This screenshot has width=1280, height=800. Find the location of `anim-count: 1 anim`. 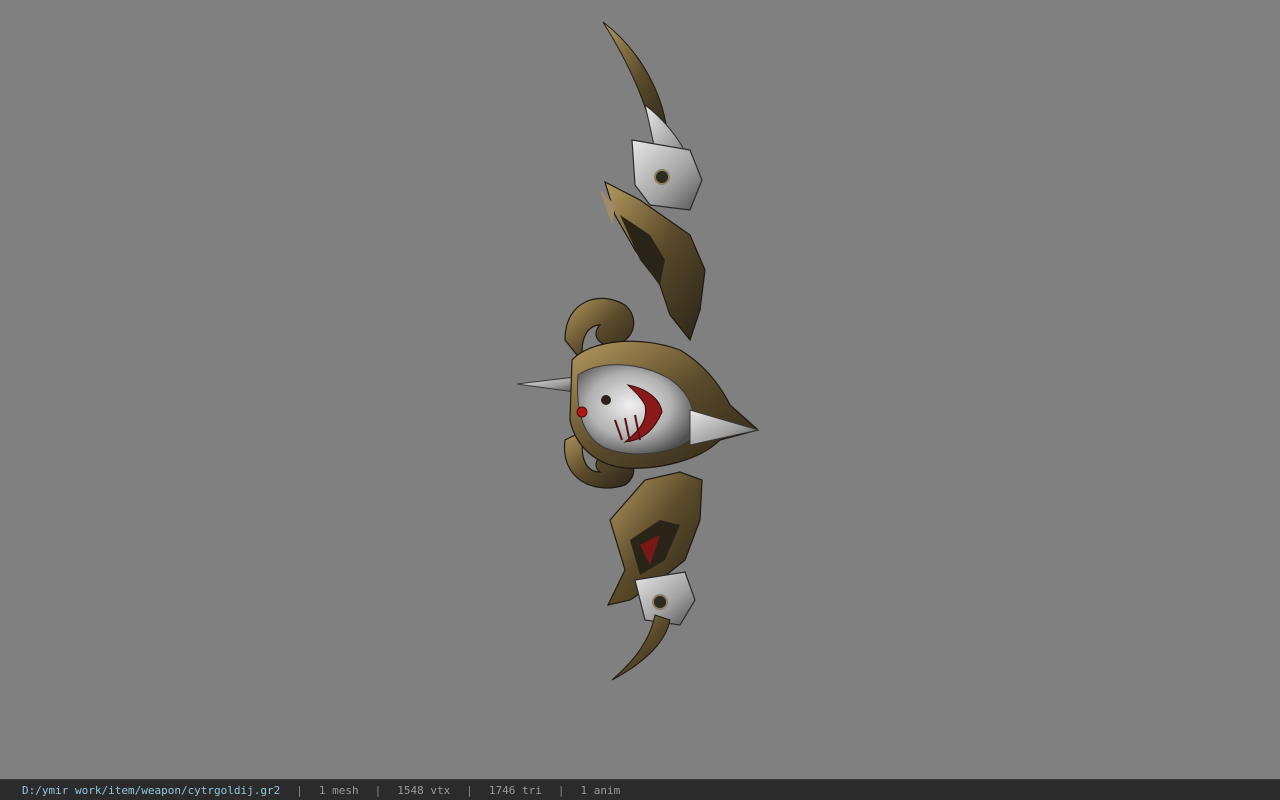

anim-count: 1 anim is located at coordinates (600, 790).